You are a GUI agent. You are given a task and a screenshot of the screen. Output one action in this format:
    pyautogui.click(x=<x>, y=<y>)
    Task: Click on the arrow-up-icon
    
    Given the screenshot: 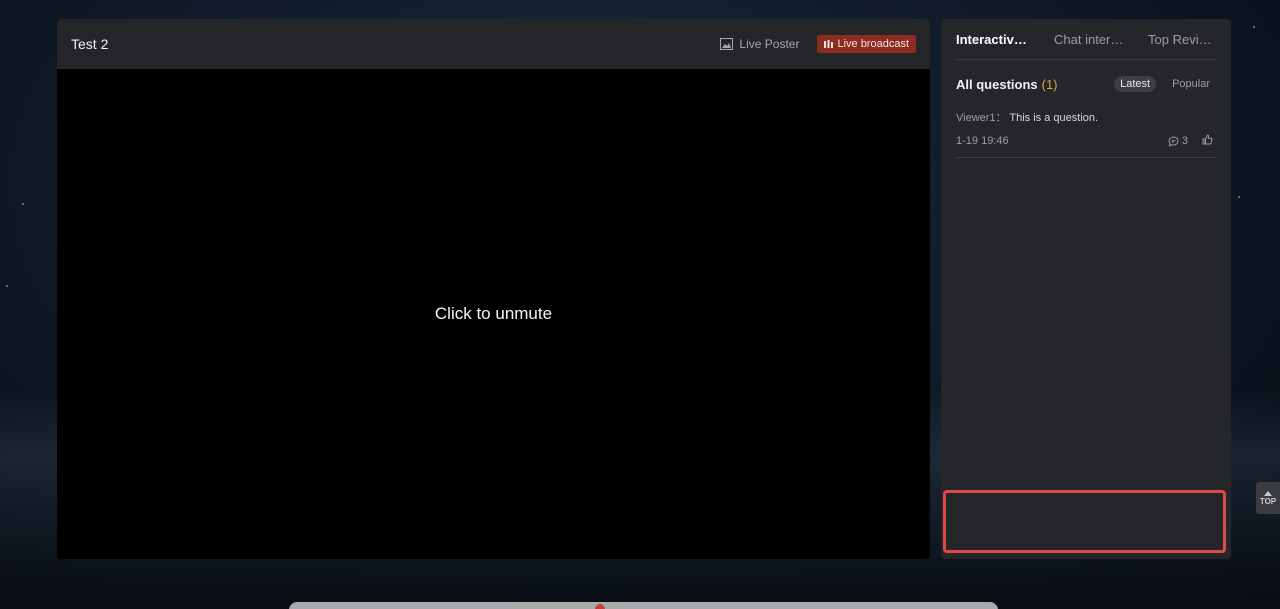 What is the action you would take?
    pyautogui.click(x=1268, y=493)
    